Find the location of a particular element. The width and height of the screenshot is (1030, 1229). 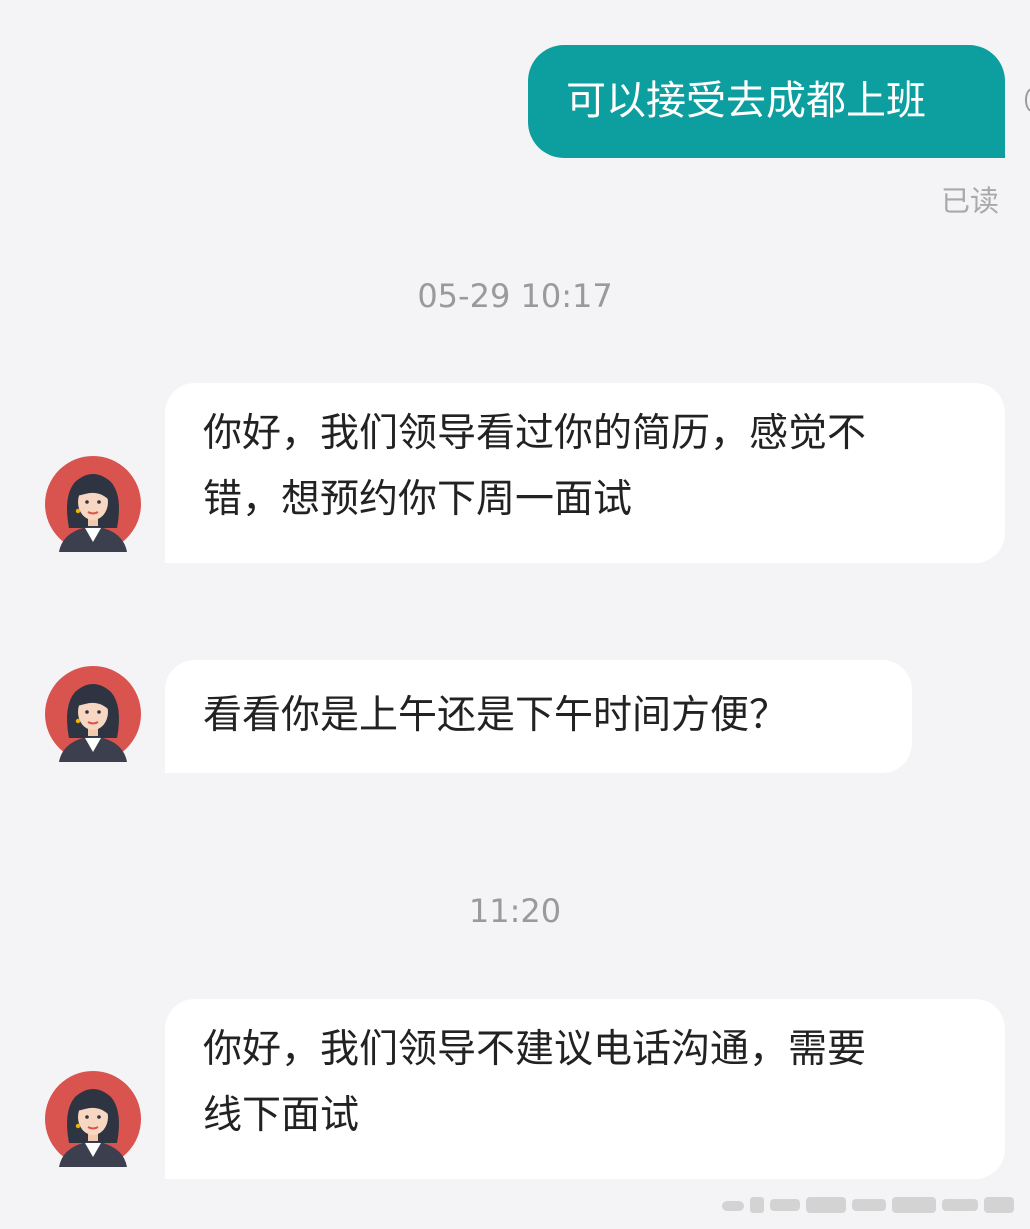

incoming-message-bubble: 你好，我们领导不建议电话沟通，需要 线下面试 is located at coordinates (585, 1089).